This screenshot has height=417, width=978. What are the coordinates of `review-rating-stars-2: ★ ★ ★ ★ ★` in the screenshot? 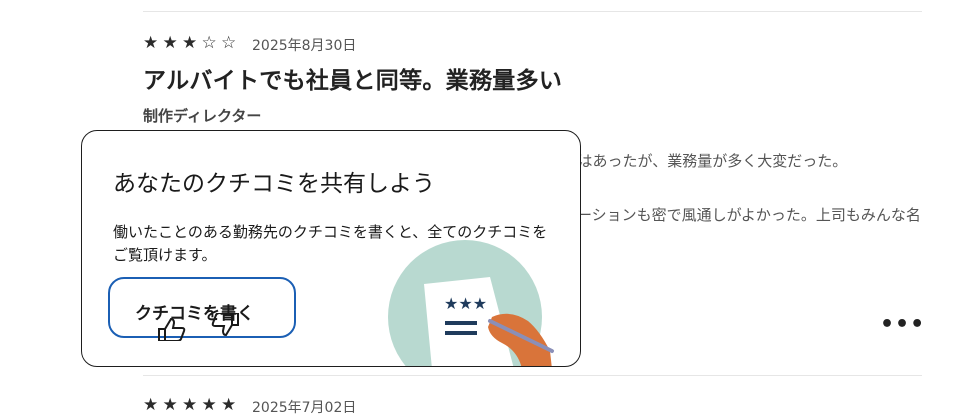 It's located at (192, 405).